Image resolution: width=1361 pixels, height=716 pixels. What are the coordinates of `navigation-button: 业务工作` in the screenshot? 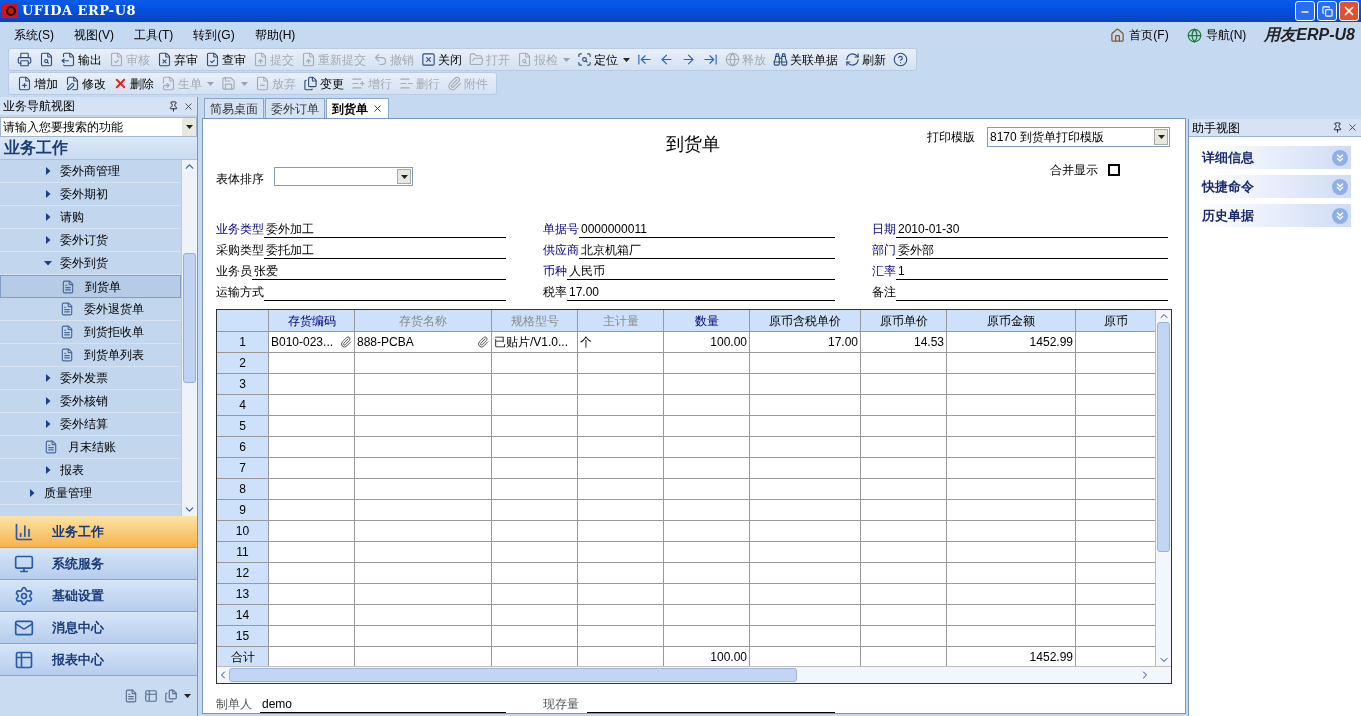 It's located at (98, 532).